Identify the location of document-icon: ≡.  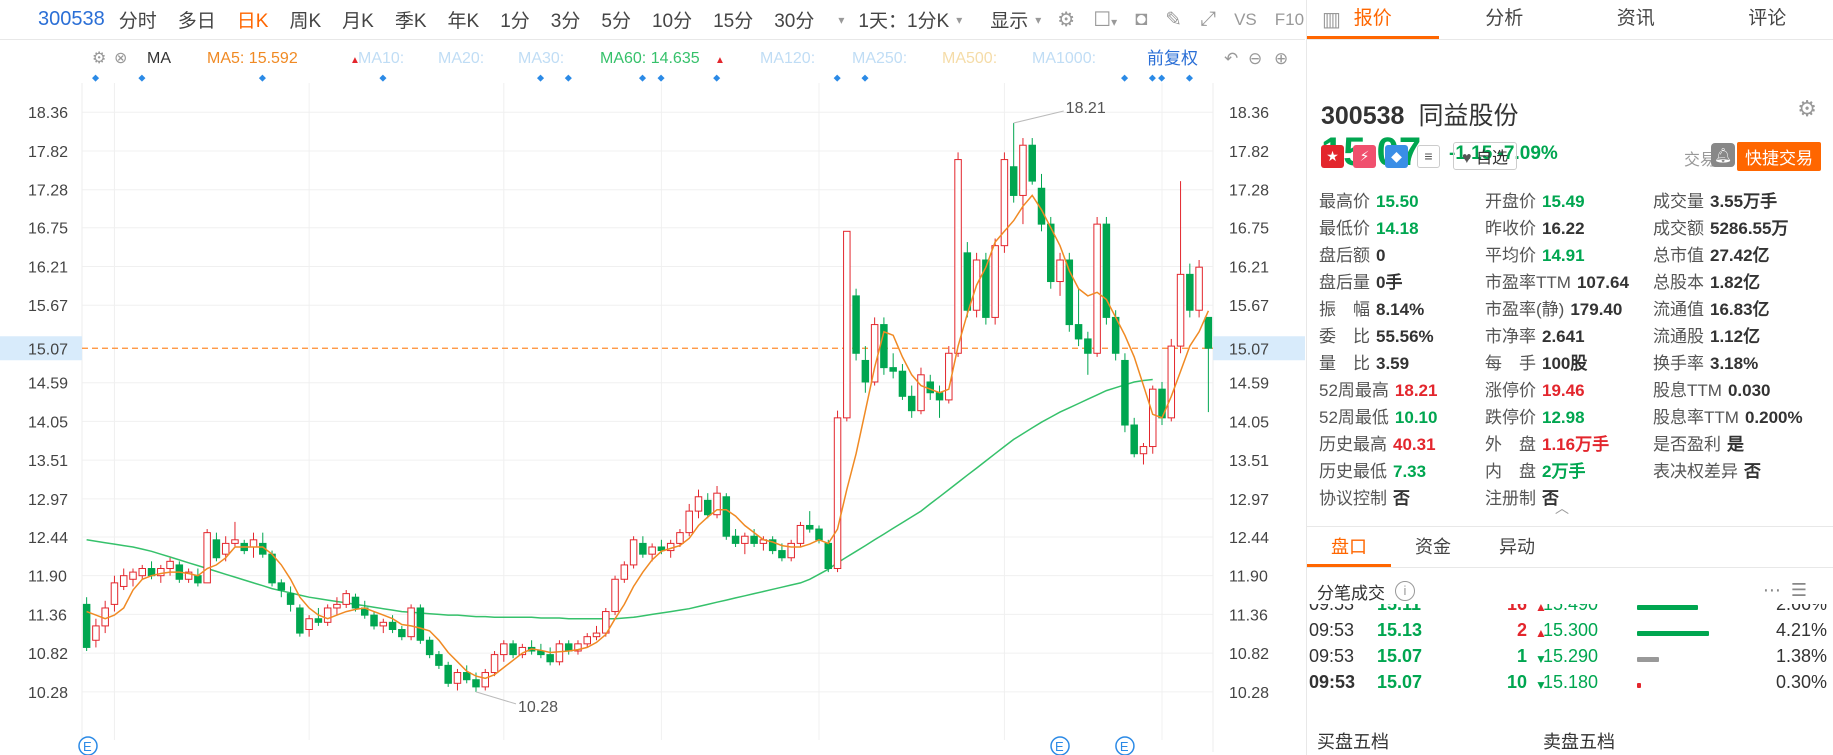
(1428, 156).